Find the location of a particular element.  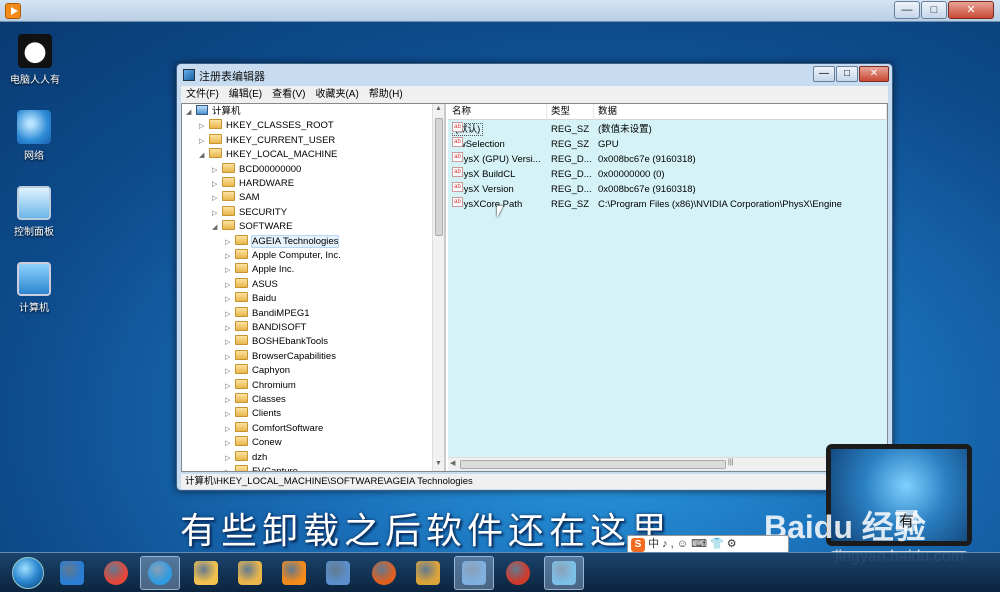

menu-help: 帮助(H) is located at coordinates (386, 94).